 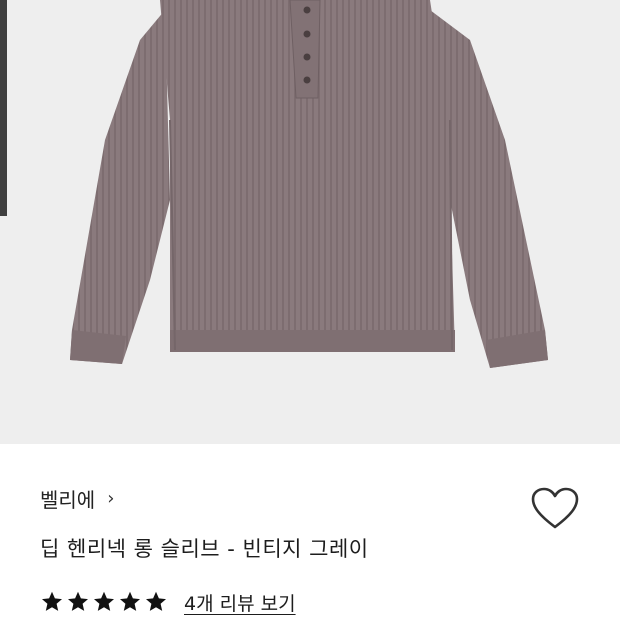 I want to click on star-rating, so click(x=104, y=602).